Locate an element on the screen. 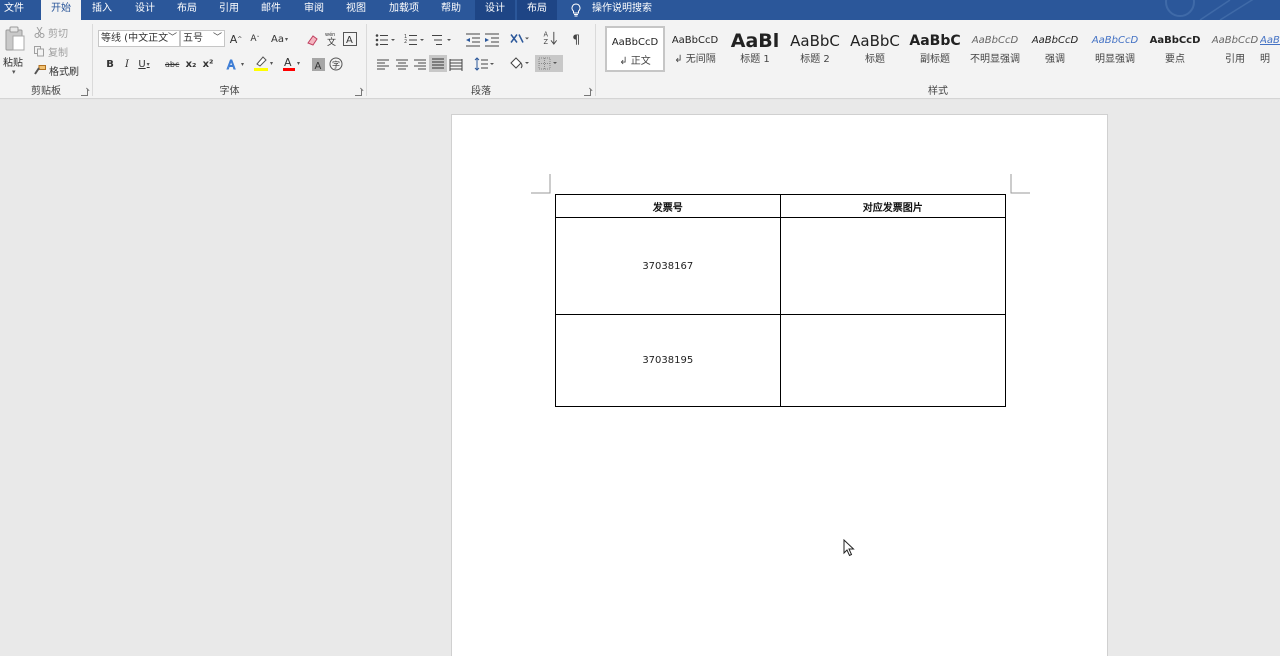 This screenshot has height=656, width=1280. justify-button is located at coordinates (438, 63).